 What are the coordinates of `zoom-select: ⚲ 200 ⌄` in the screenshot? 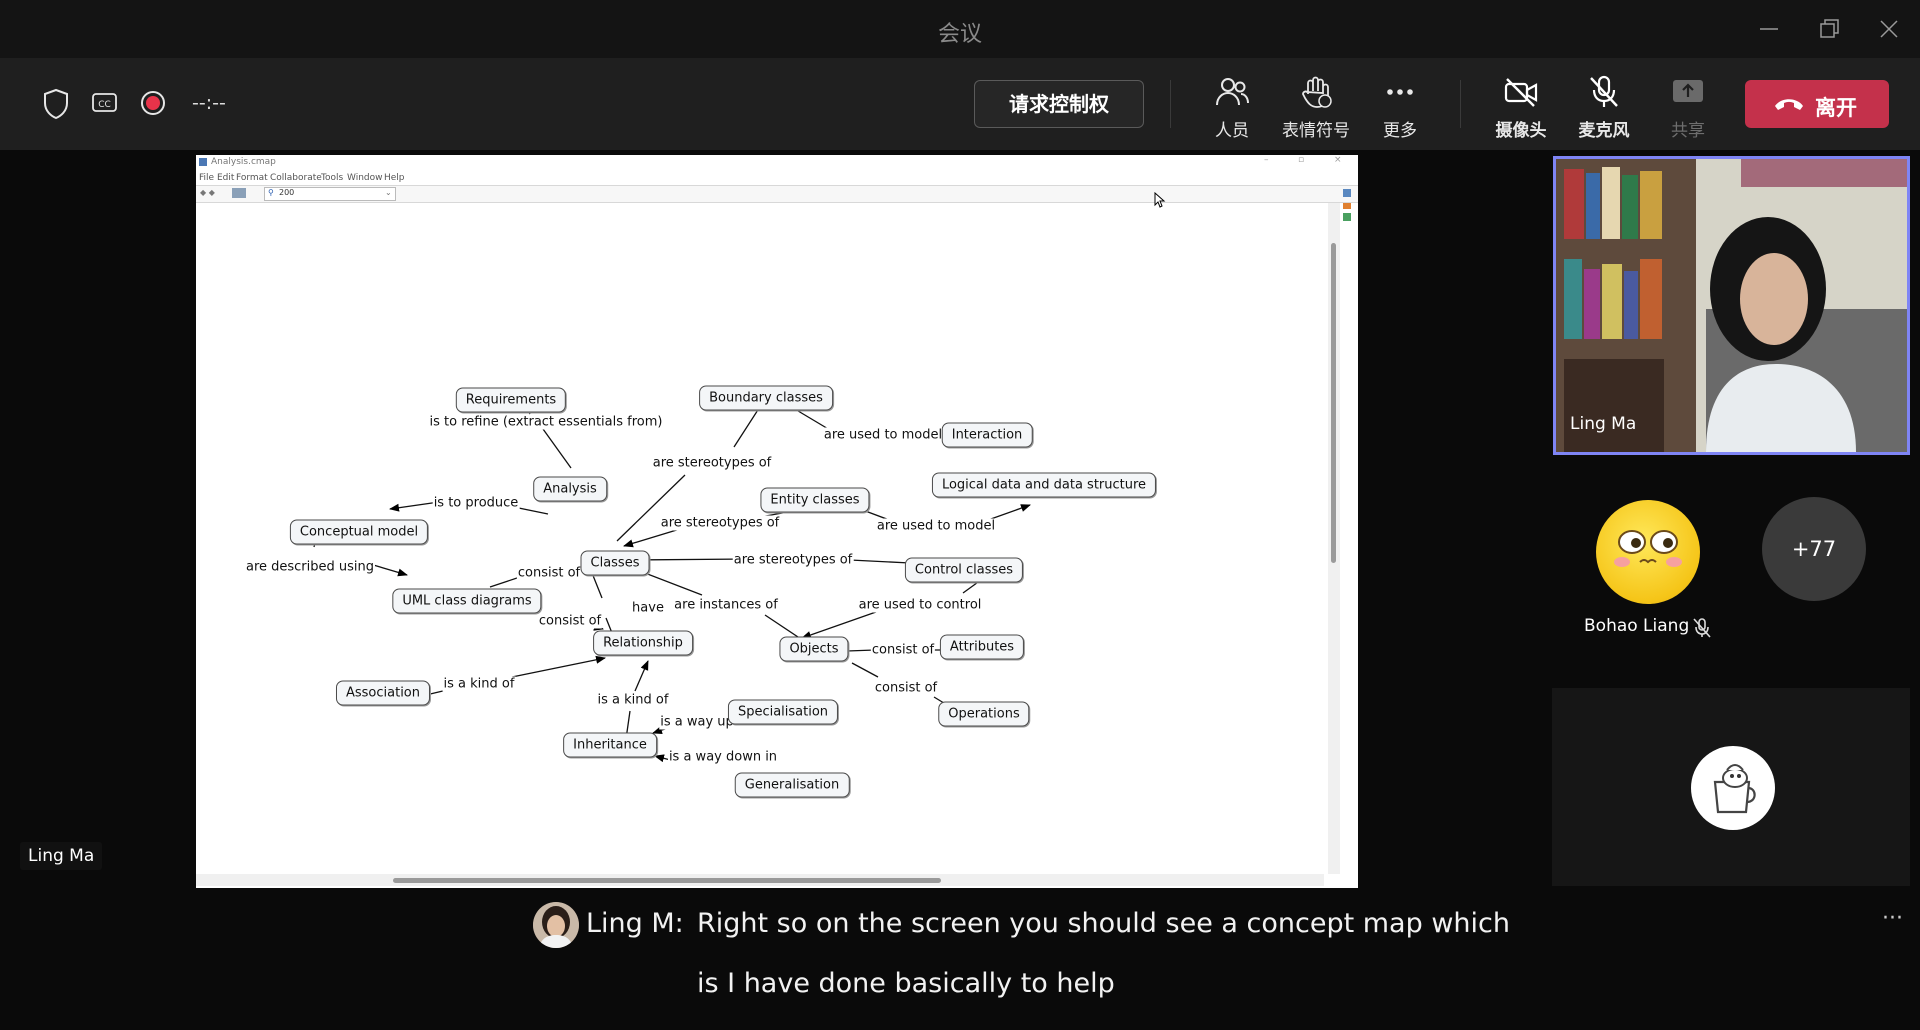 It's located at (330, 194).